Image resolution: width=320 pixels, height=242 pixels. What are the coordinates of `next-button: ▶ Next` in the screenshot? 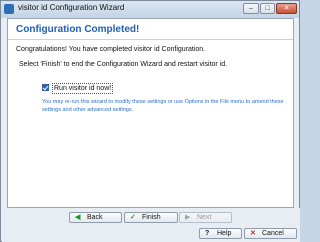 It's located at (205, 217).